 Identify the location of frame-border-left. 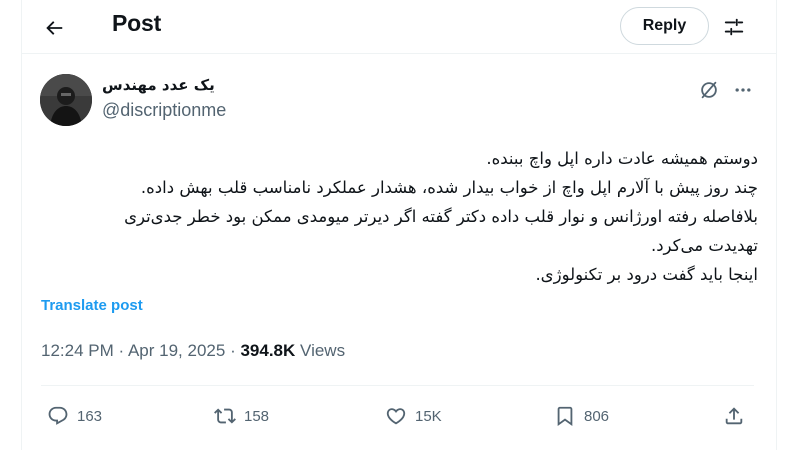
(21, 225).